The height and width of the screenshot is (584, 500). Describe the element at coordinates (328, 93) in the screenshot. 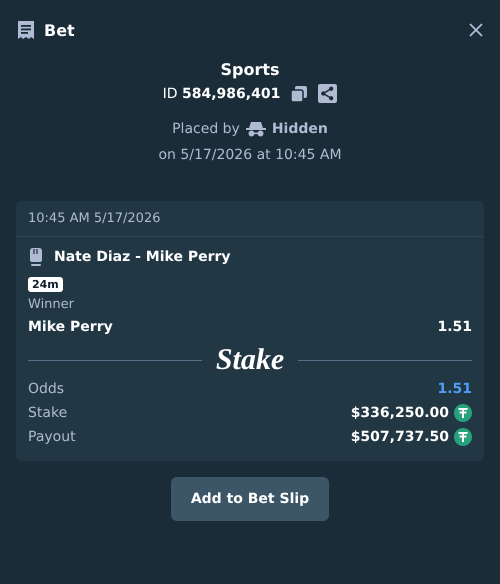

I see `share-icon` at that location.